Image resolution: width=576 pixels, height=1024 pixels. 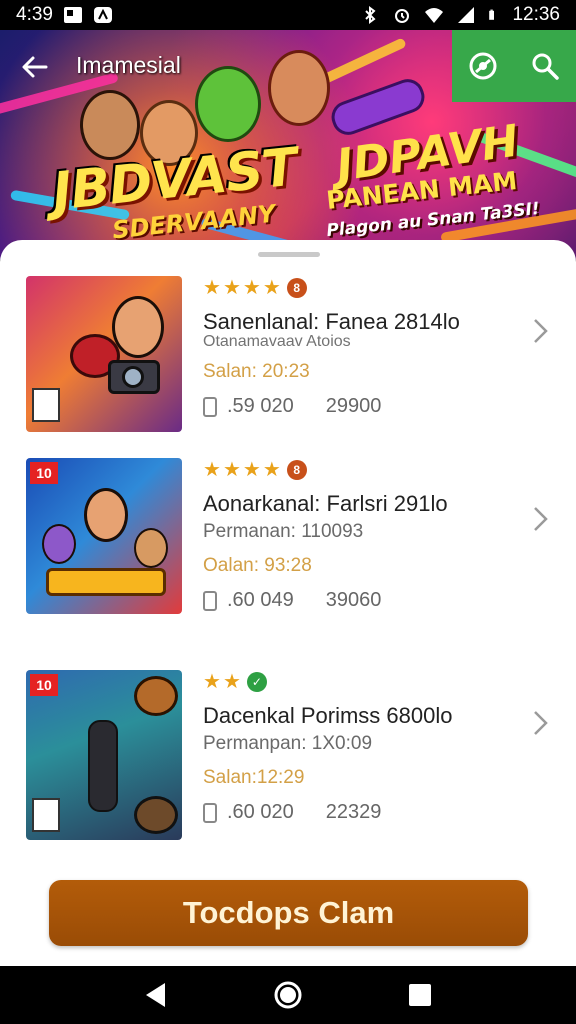 I want to click on app-bar-actions, so click(x=514, y=66).